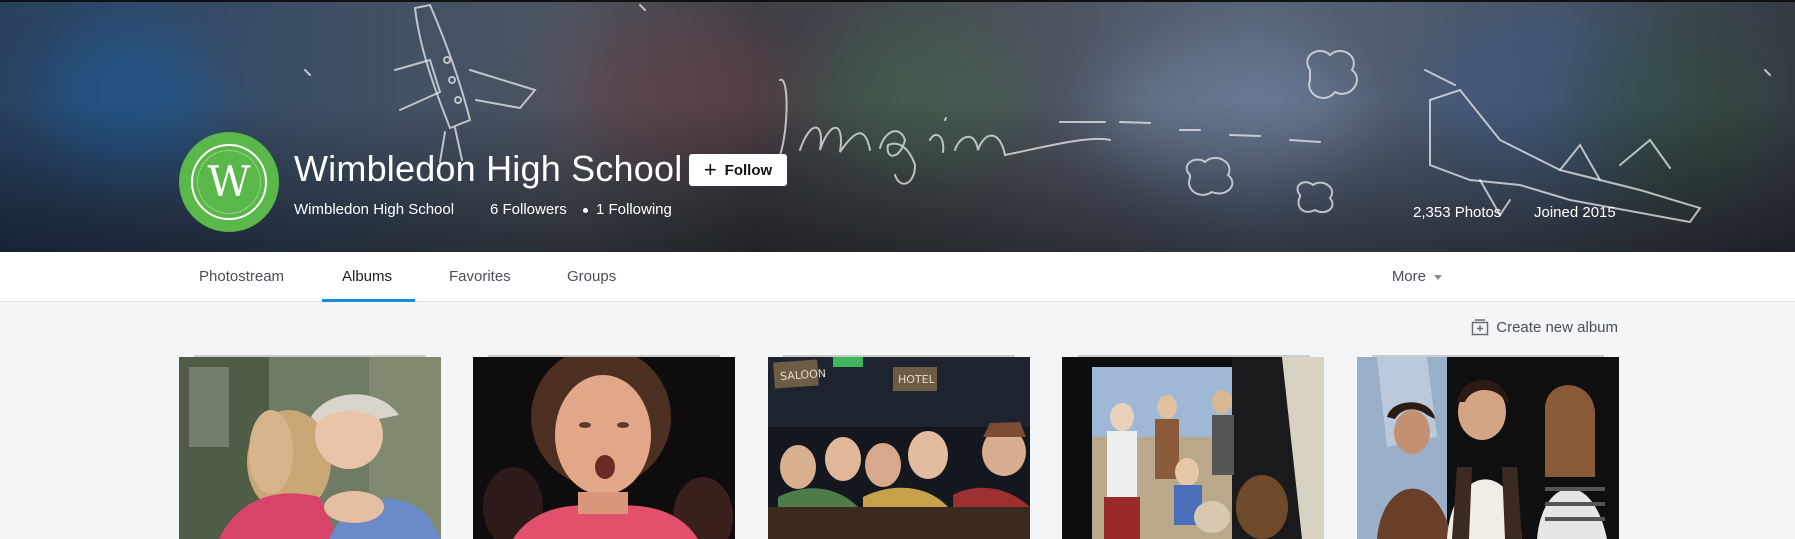 This screenshot has height=539, width=1795. I want to click on create-album-button: Create new album, so click(1544, 327).